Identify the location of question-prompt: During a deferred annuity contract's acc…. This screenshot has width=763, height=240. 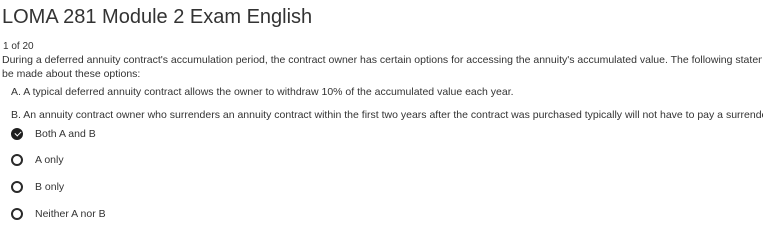
(382, 67).